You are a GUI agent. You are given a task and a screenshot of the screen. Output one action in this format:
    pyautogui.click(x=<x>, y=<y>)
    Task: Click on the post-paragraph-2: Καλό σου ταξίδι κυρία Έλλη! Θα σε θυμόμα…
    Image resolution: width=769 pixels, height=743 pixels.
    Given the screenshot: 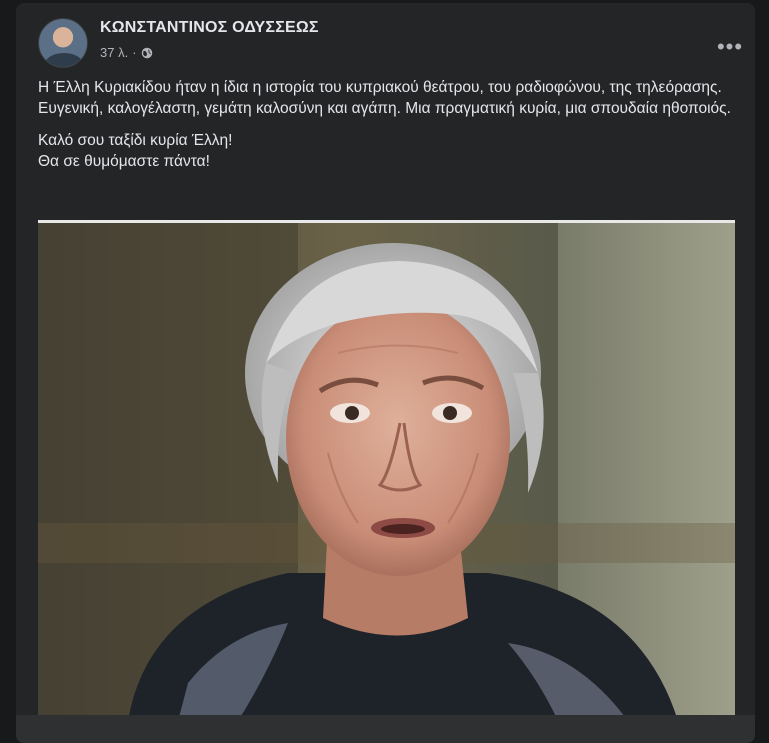 What is the action you would take?
    pyautogui.click(x=388, y=151)
    